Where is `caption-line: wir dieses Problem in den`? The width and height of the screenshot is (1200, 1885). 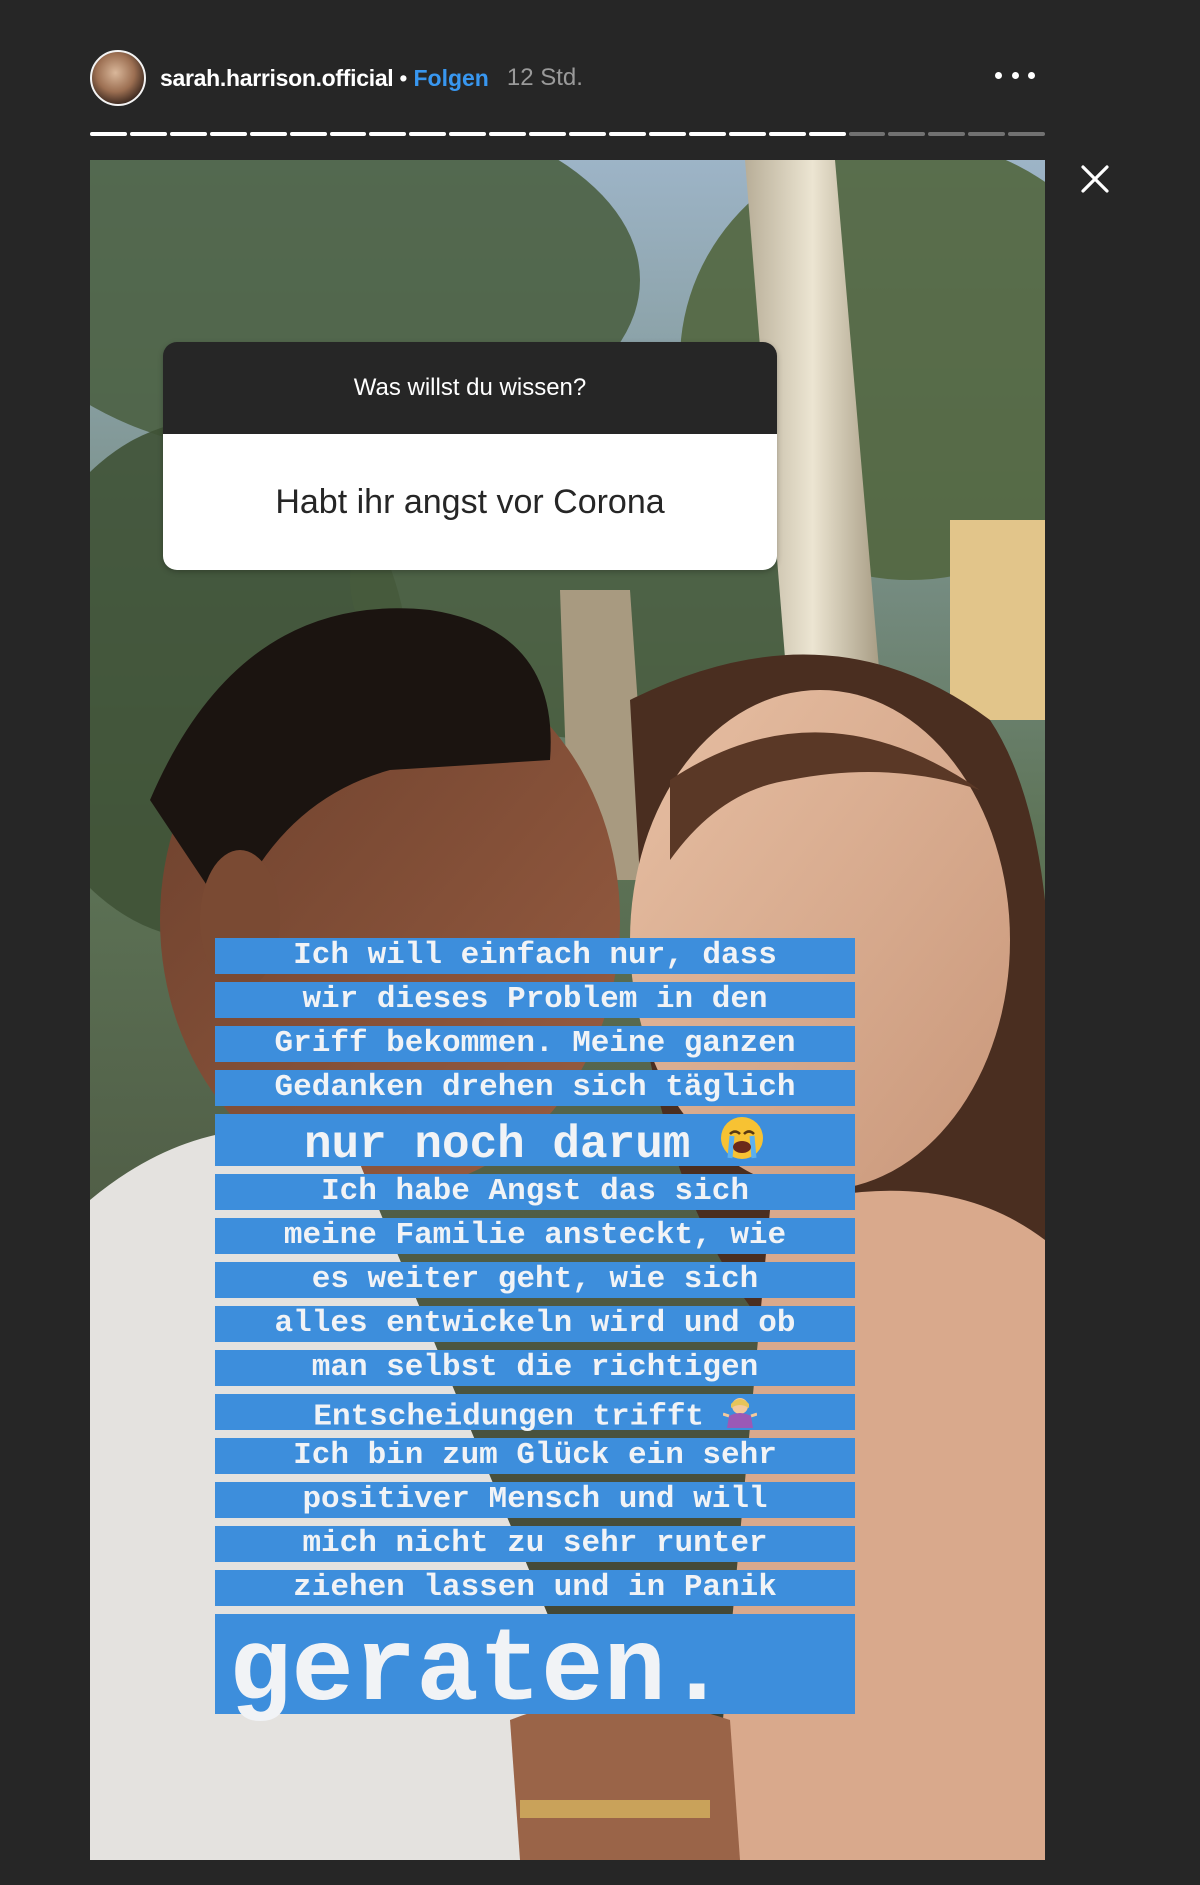 caption-line: wir dieses Problem in den is located at coordinates (535, 1000).